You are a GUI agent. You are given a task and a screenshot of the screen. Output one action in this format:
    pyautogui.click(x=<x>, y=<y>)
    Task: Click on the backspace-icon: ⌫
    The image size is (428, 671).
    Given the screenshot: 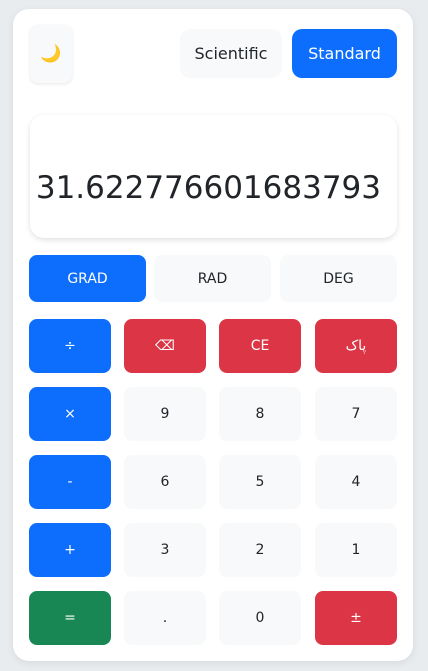 What is the action you would take?
    pyautogui.click(x=165, y=346)
    